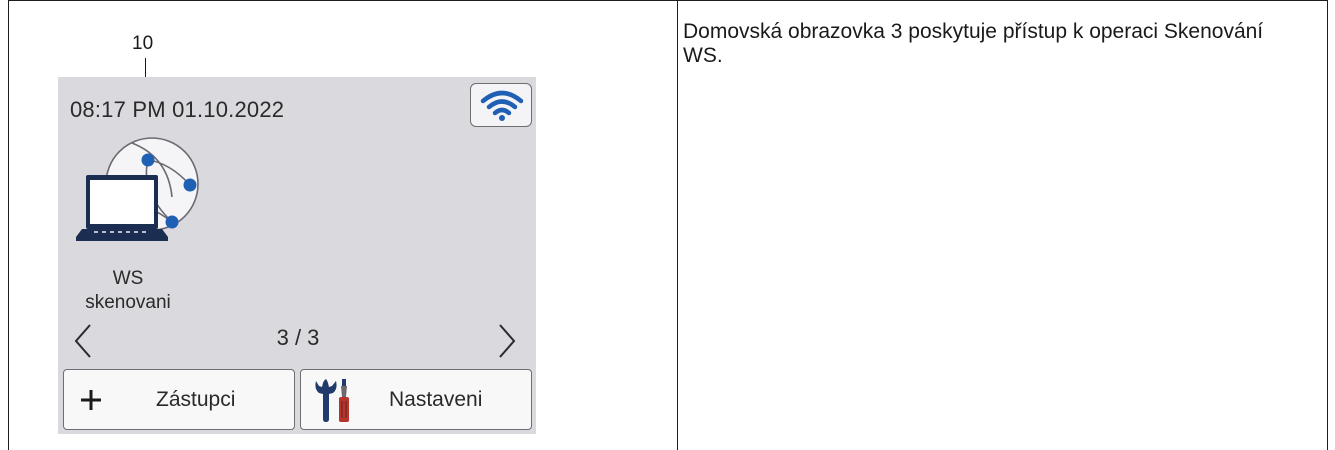  What do you see at coordinates (143, 43) in the screenshot?
I see `callout-number: 10` at bounding box center [143, 43].